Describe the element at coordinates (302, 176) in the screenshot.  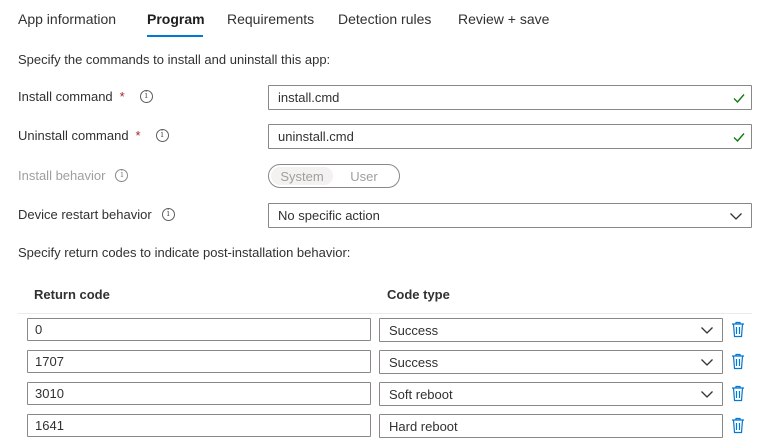
I see `toggle-option-system: System` at that location.